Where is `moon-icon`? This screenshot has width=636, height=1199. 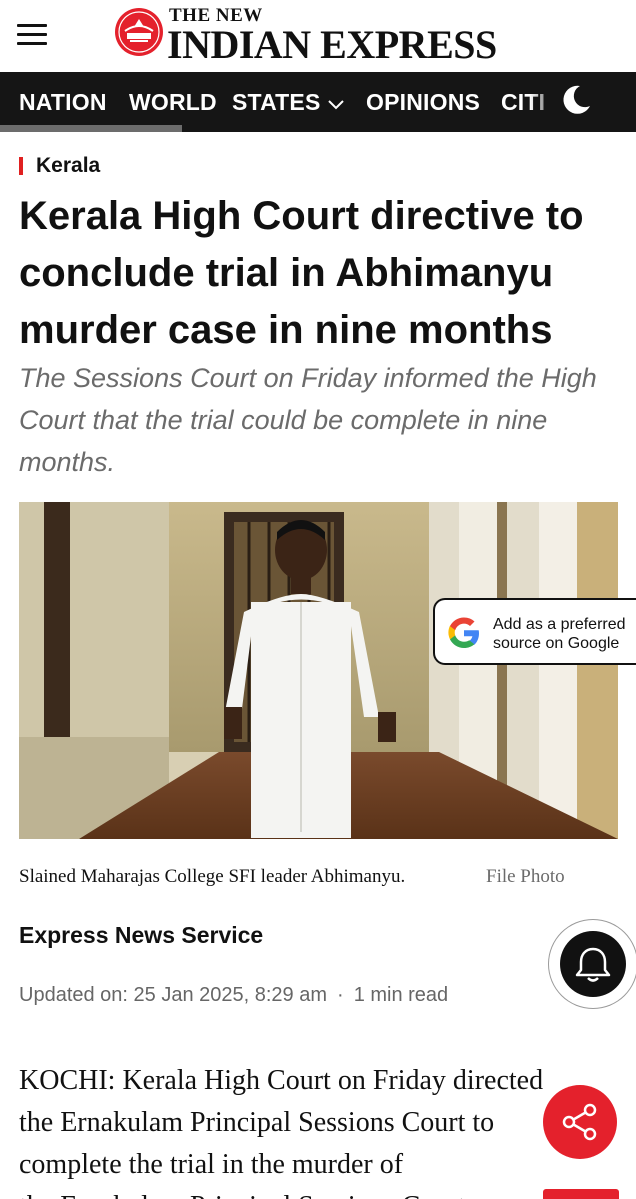 moon-icon is located at coordinates (576, 100).